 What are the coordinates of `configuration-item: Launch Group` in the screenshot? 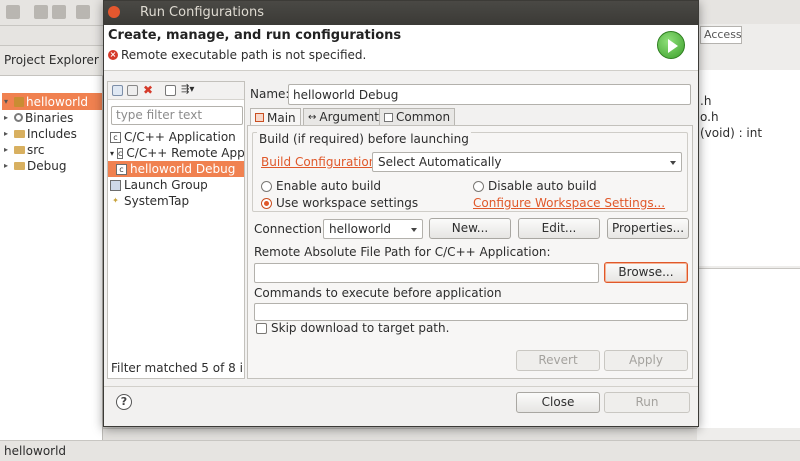 It's located at (177, 185).